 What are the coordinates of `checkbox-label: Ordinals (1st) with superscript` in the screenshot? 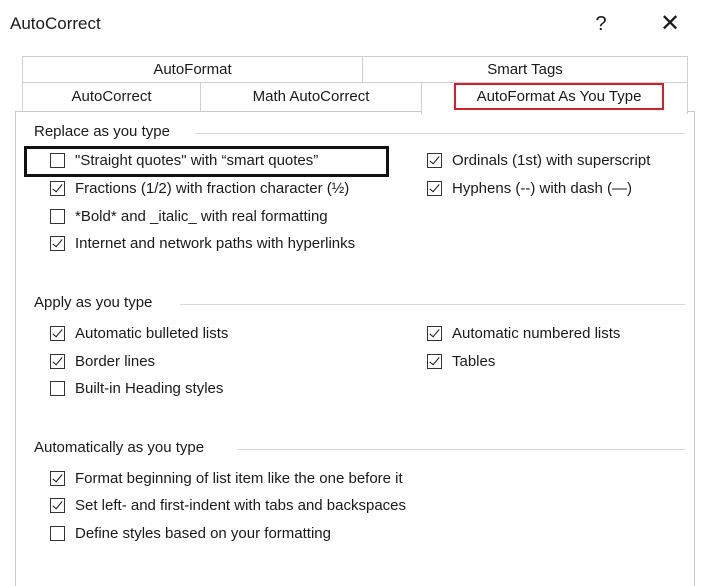 It's located at (551, 160).